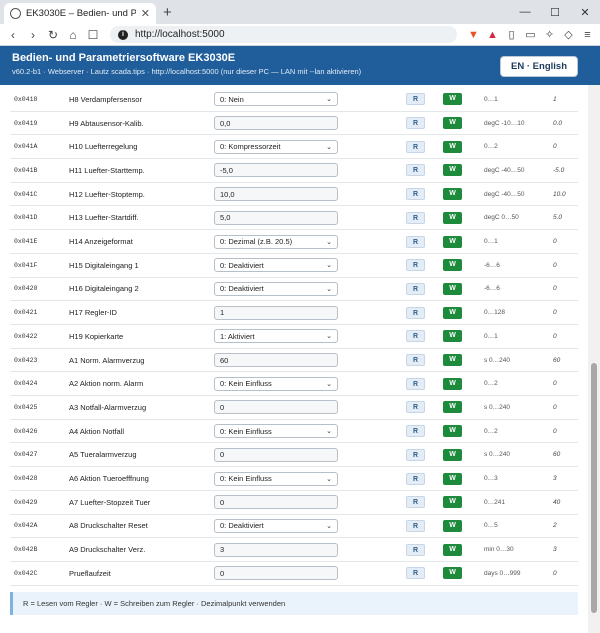  I want to click on reload-icon: ↻, so click(53, 35).